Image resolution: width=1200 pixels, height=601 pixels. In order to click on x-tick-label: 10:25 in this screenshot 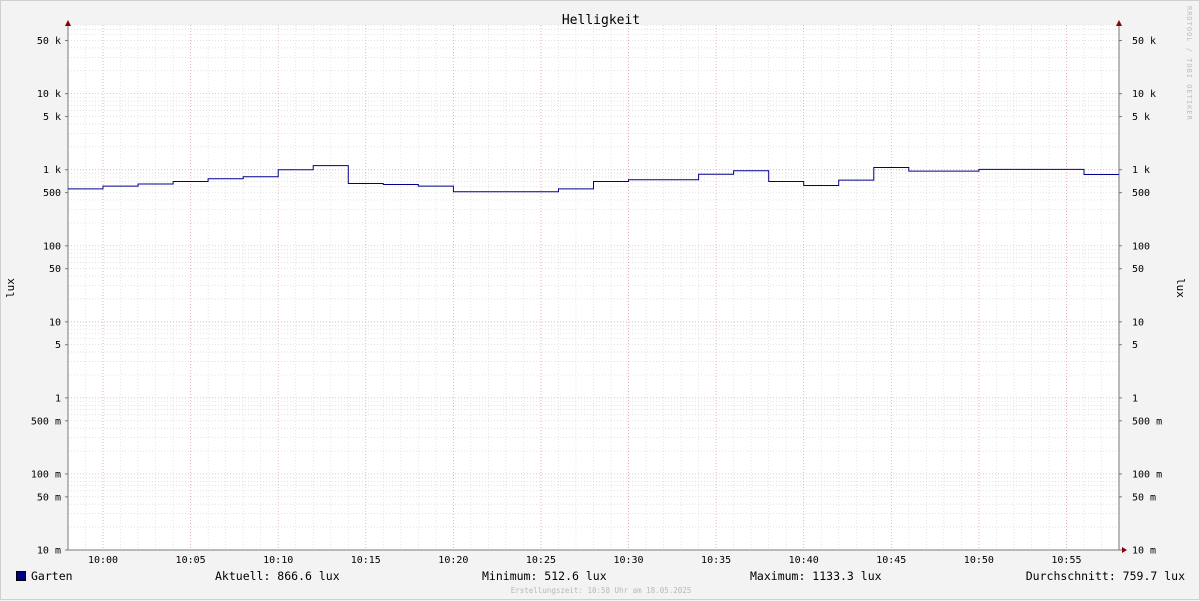, I will do `click(541, 560)`.